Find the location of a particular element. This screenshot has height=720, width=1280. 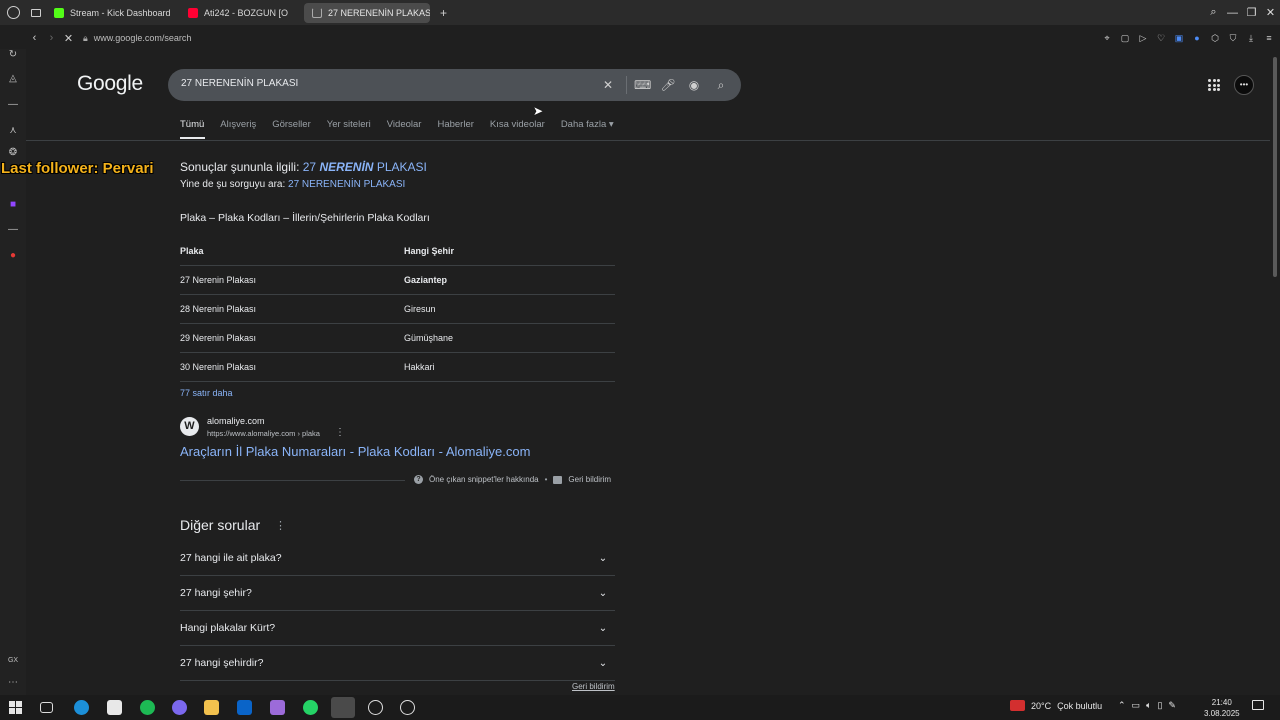

more-icon: ⋯ is located at coordinates (13, 683).